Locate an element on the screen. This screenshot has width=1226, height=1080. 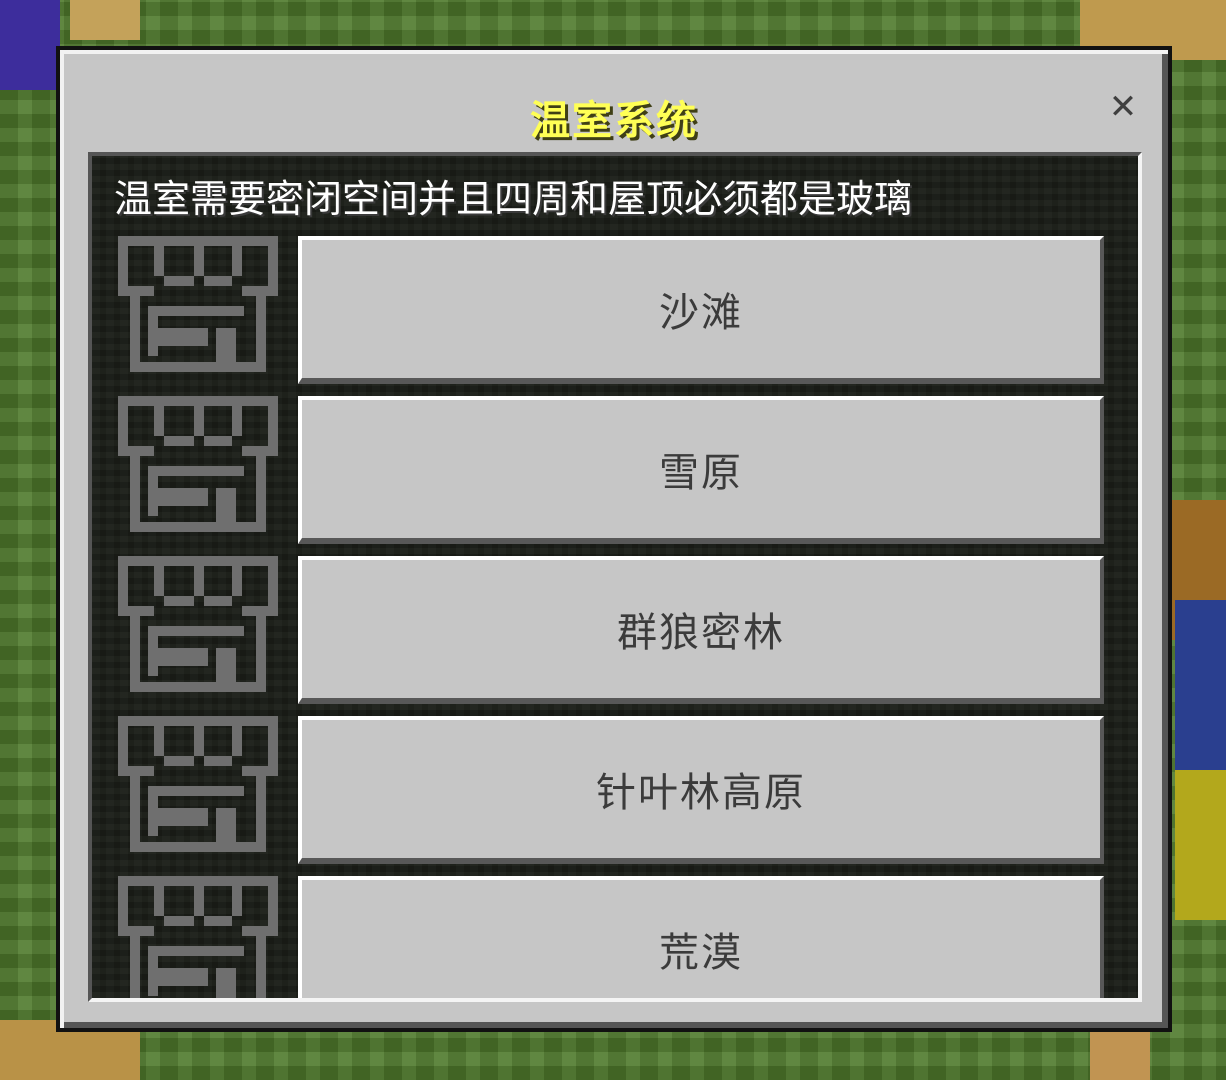
dialog-description: 温室需要密闭空间并且四周和屋顶必须都是玻璃 is located at coordinates (513, 199).